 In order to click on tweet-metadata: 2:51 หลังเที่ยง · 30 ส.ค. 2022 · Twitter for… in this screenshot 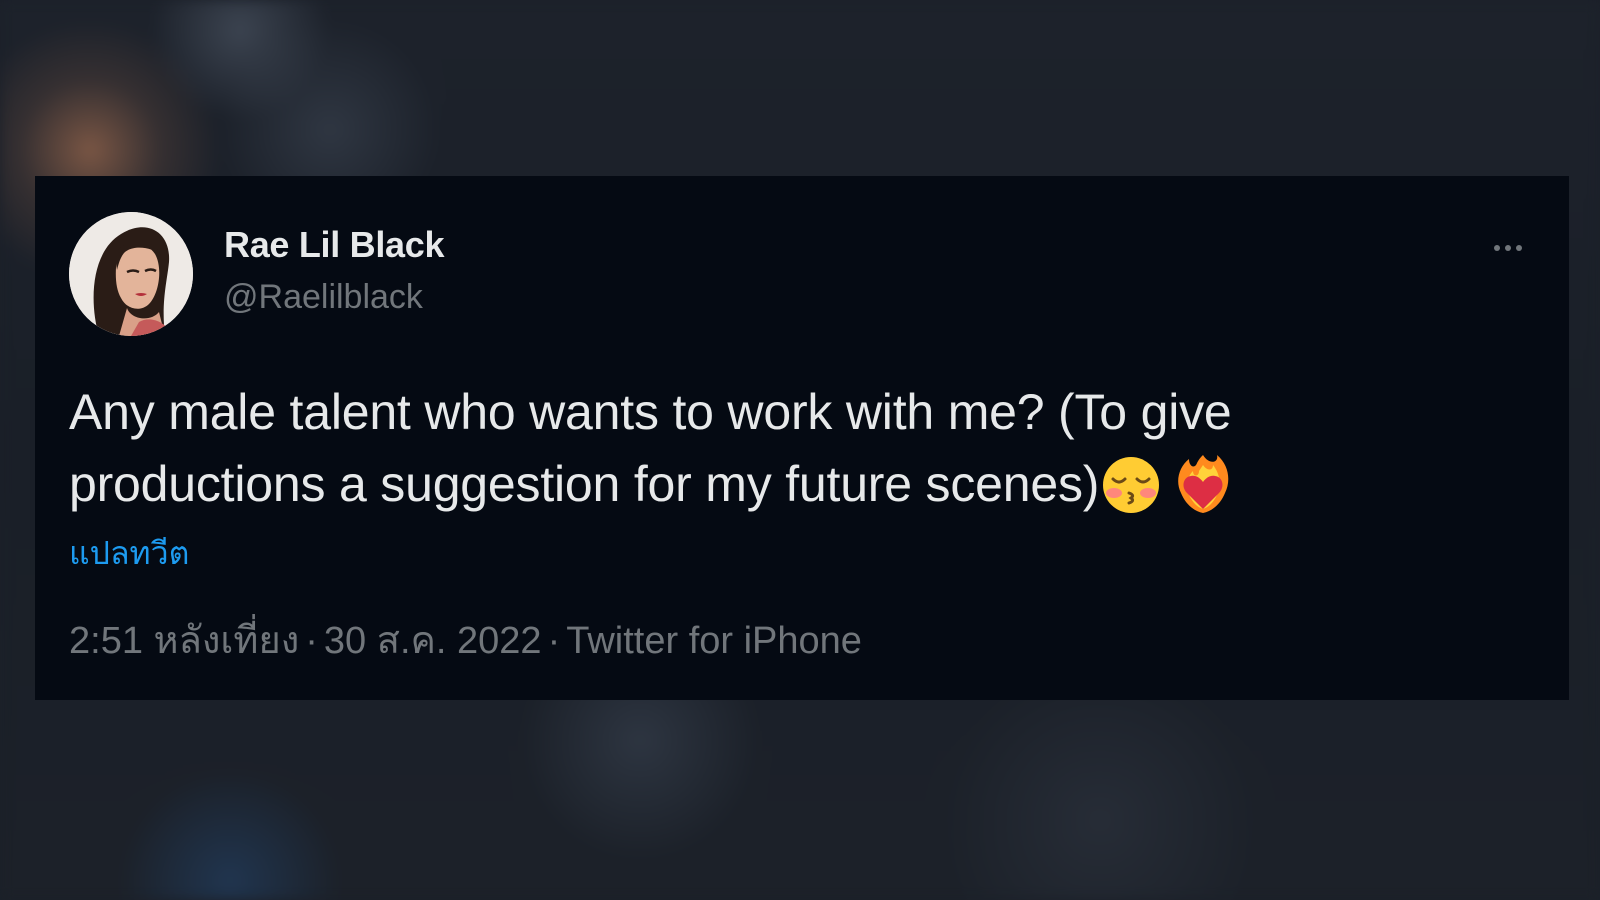, I will do `click(465, 639)`.